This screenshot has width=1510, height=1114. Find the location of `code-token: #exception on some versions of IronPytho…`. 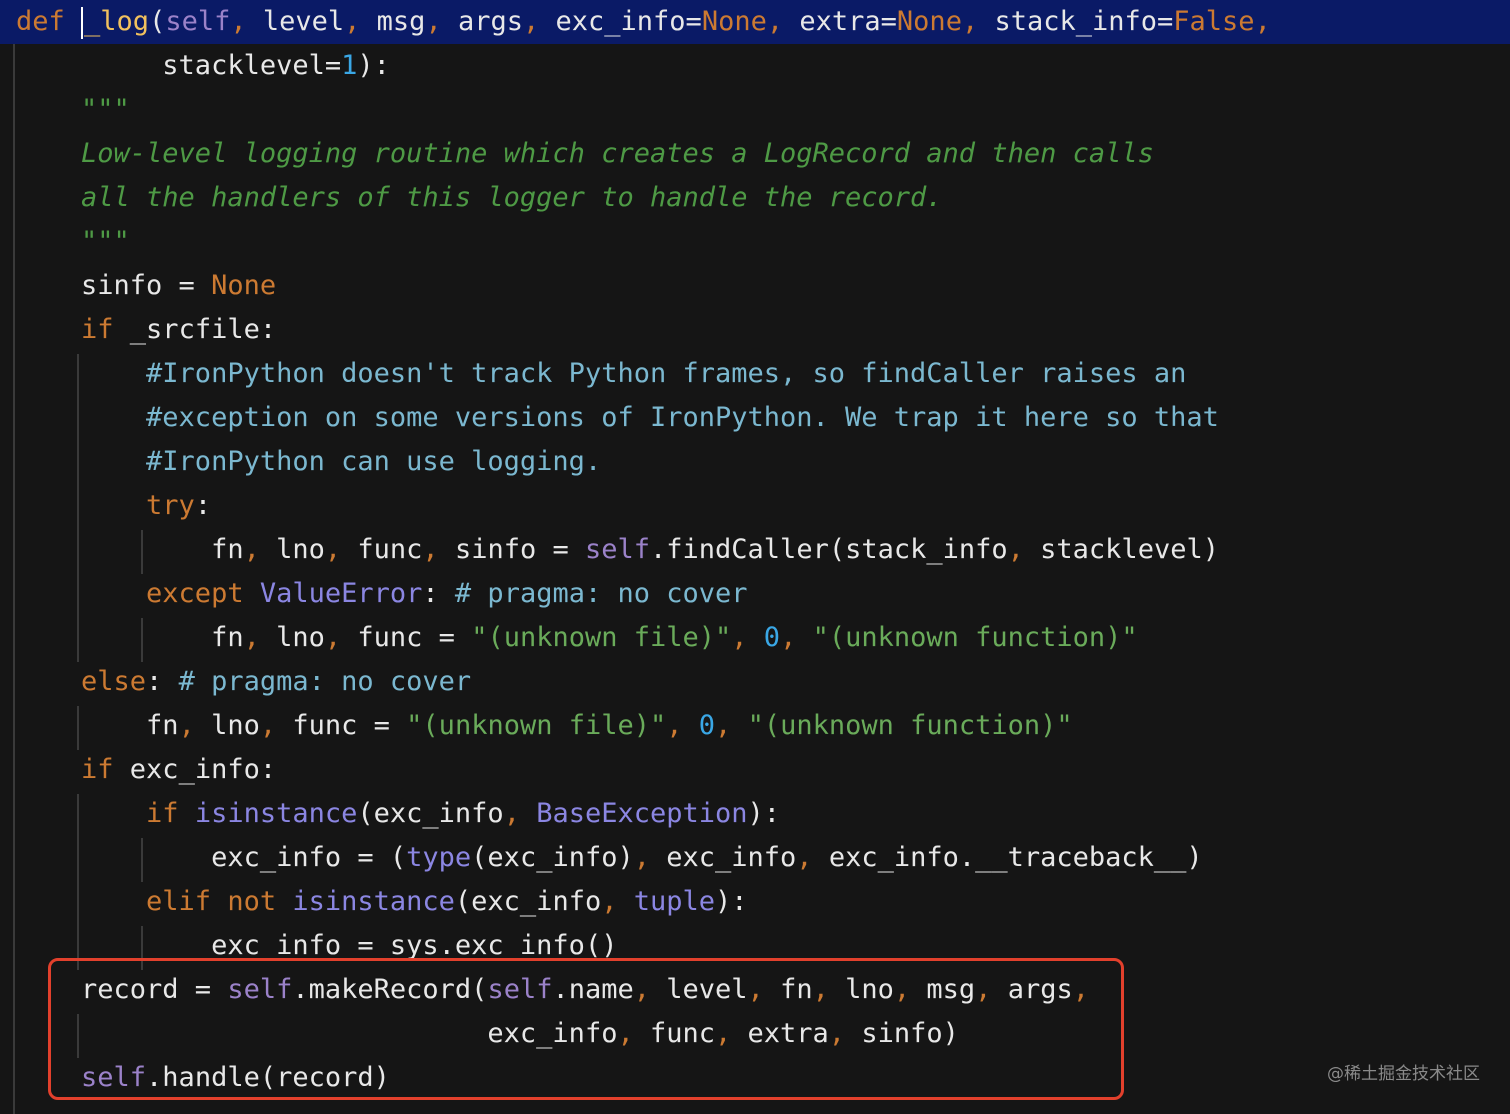

code-token: #exception on some versions of IronPytho… is located at coordinates (617, 417).